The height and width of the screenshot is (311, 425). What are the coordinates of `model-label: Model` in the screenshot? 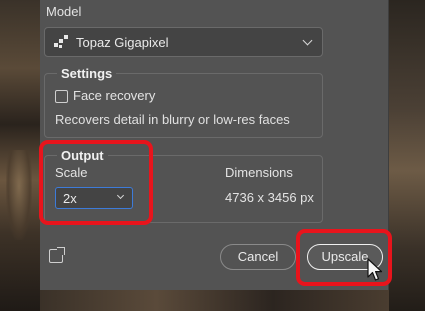 It's located at (64, 11).